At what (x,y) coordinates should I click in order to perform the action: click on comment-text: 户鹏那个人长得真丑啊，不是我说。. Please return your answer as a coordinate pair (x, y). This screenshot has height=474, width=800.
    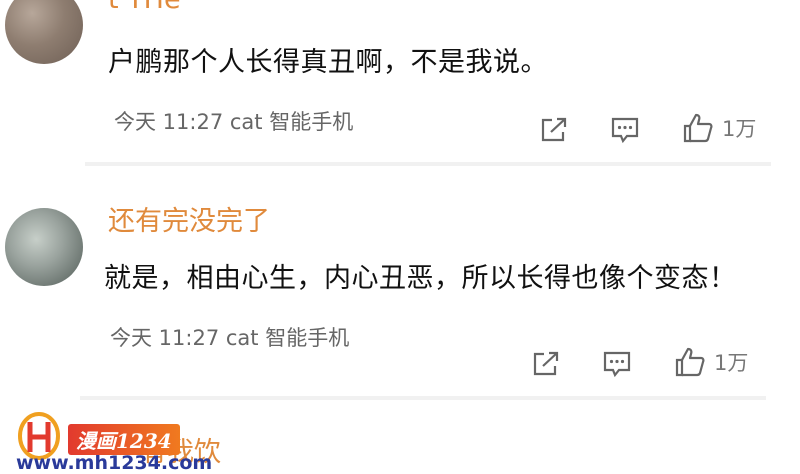
    Looking at the image, I should click on (328, 62).